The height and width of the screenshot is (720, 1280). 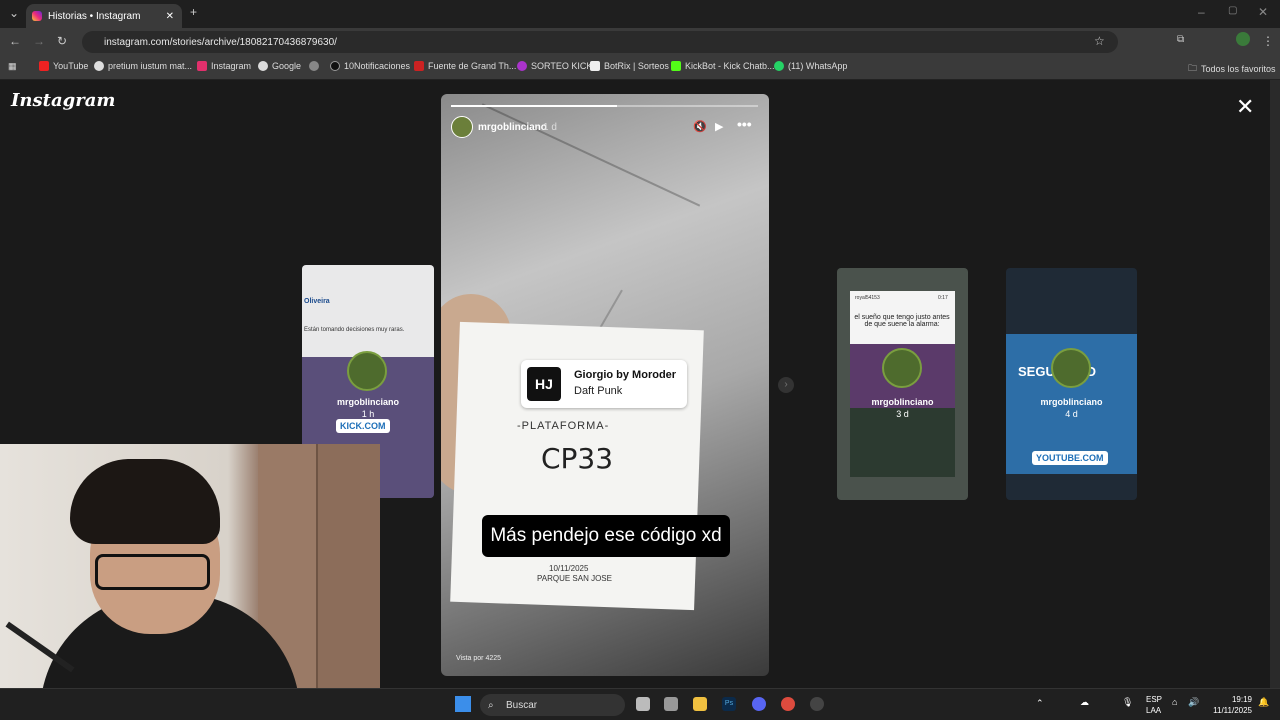 What do you see at coordinates (1153, 710) in the screenshot?
I see `keyboard-layout: LAA` at bounding box center [1153, 710].